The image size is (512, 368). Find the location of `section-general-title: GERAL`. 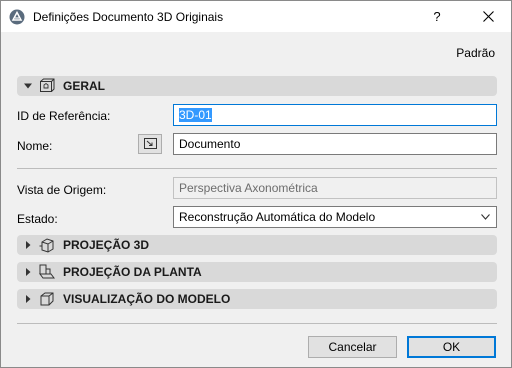

section-general-title: GERAL is located at coordinates (84, 86).